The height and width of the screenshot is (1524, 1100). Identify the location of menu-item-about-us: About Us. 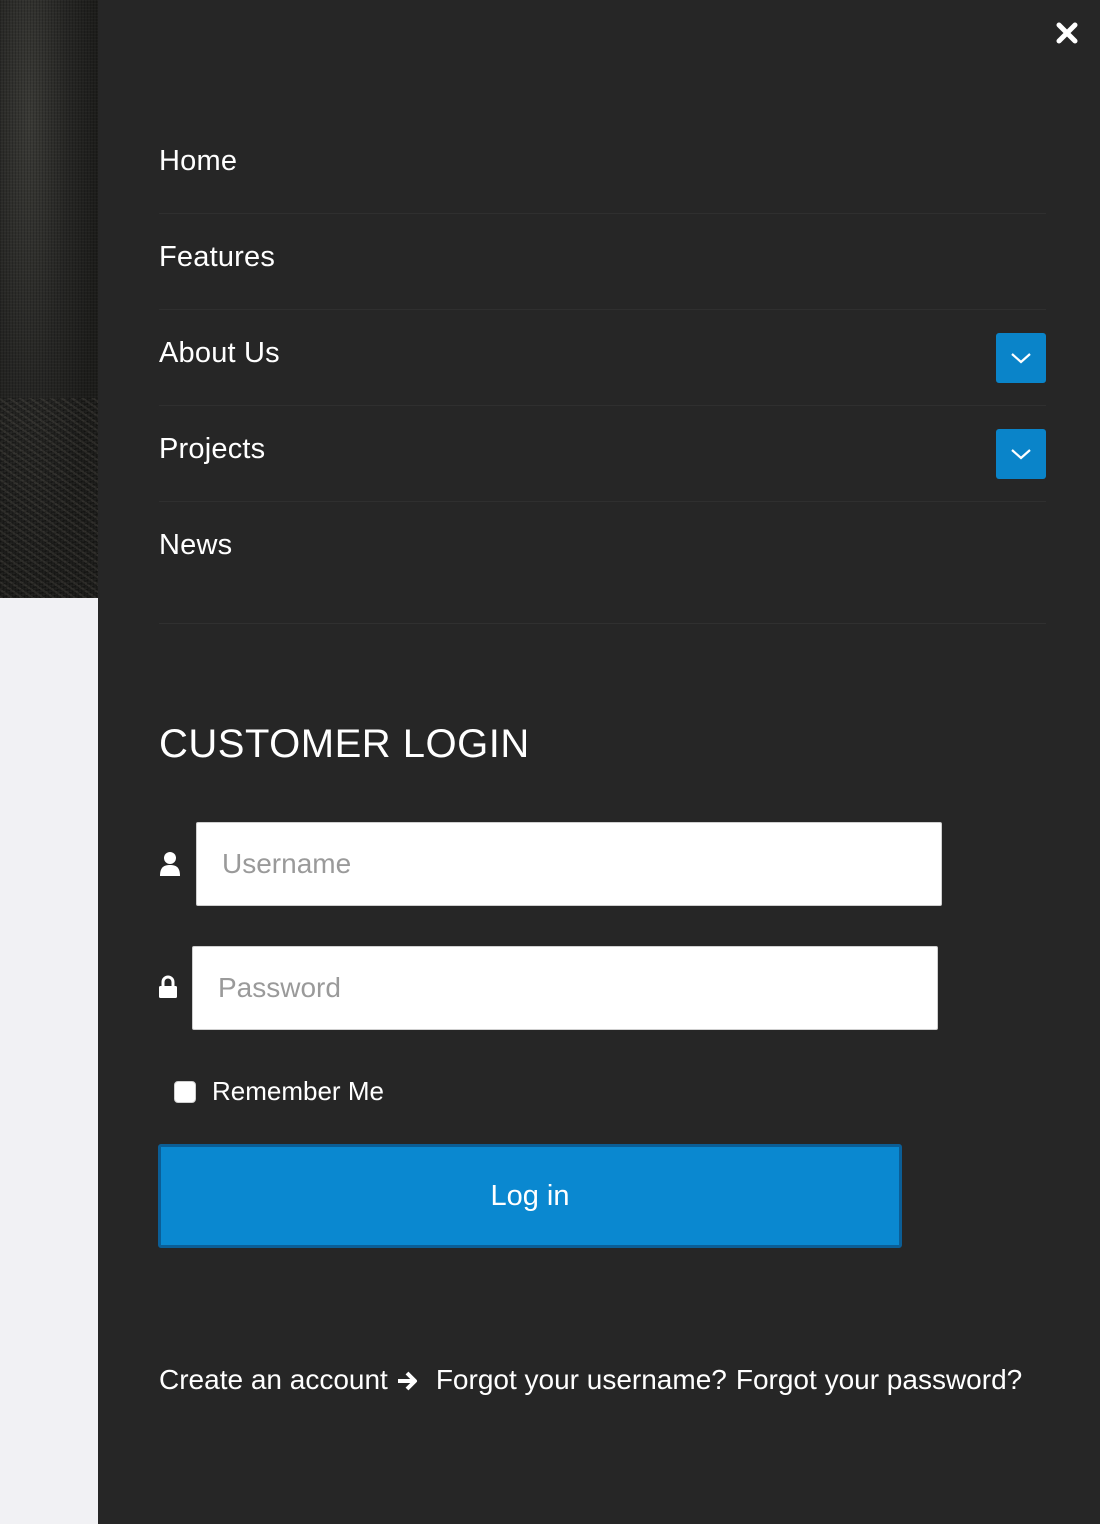
(602, 358).